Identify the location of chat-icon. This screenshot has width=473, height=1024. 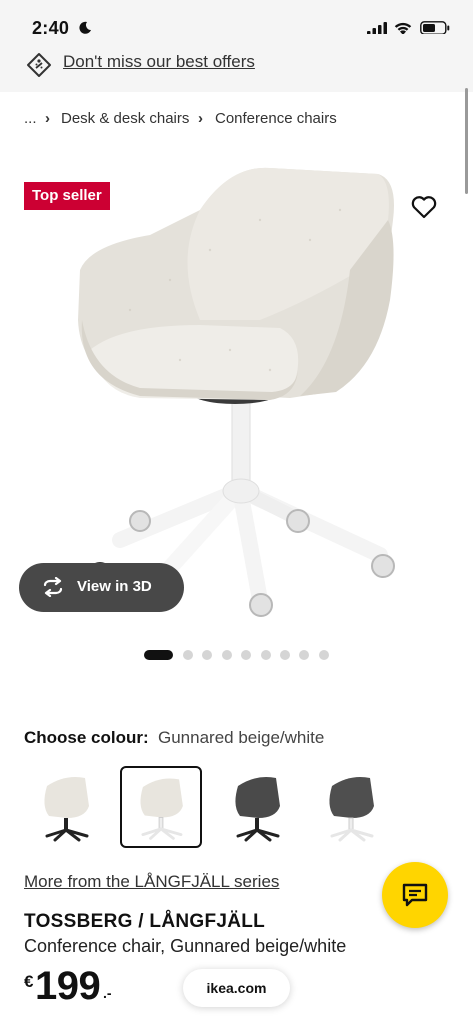
(415, 895).